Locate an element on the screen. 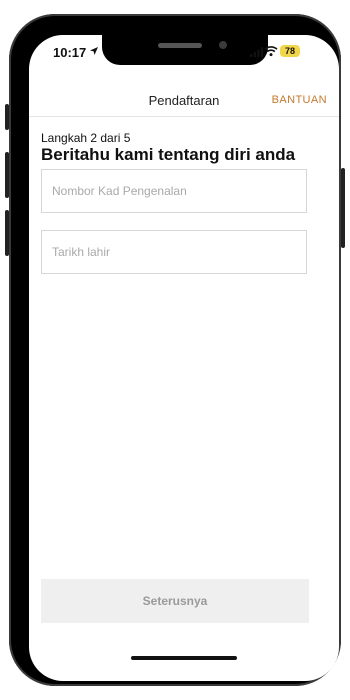  help-button: BANTUAN is located at coordinates (299, 100).